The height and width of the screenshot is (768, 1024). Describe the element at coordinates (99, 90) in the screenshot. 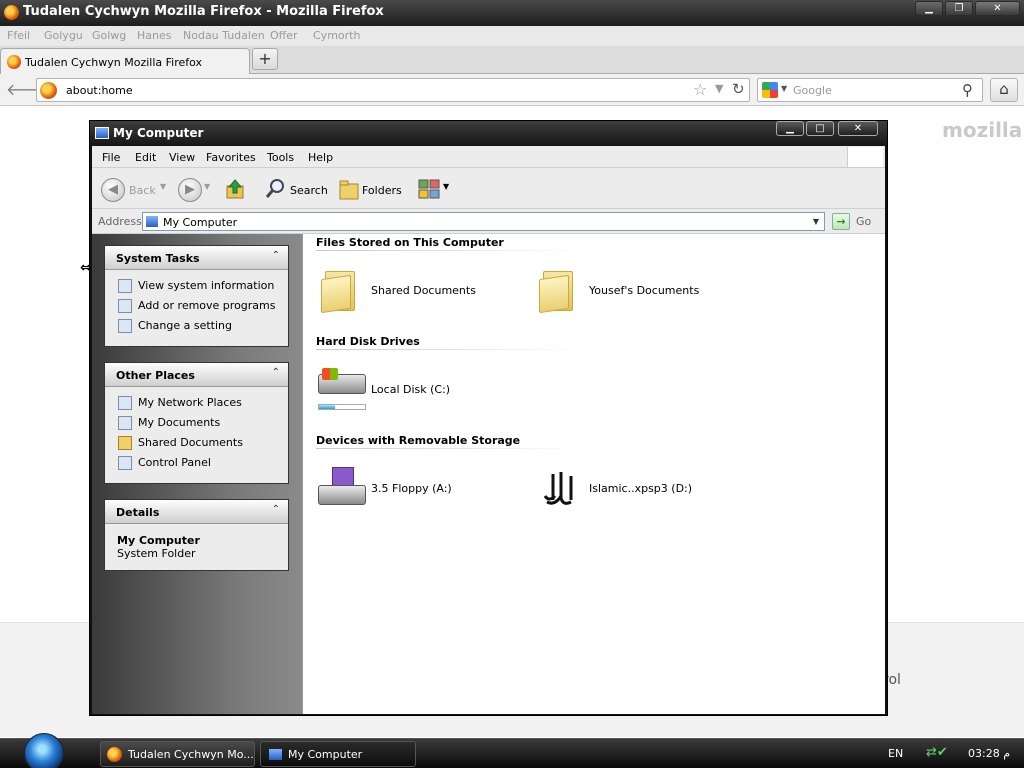

I see `url-text: about:home` at that location.